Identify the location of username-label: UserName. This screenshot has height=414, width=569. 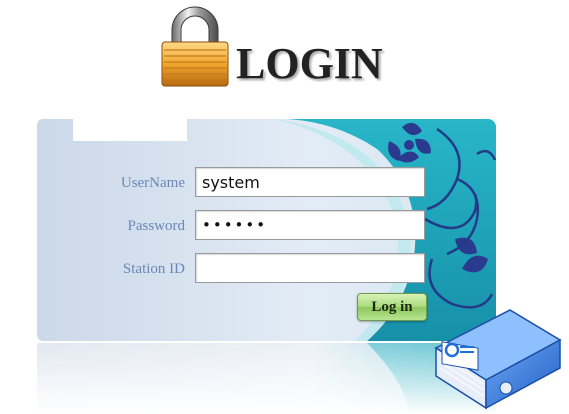
(152, 183).